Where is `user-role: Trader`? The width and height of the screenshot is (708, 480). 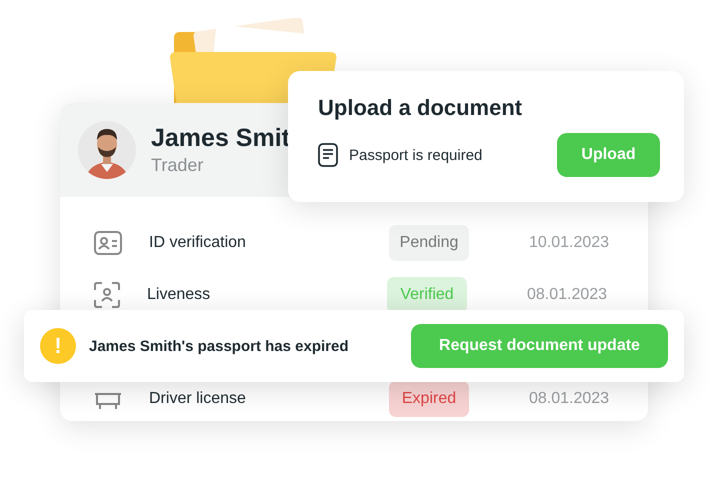
user-role: Trader is located at coordinates (177, 165).